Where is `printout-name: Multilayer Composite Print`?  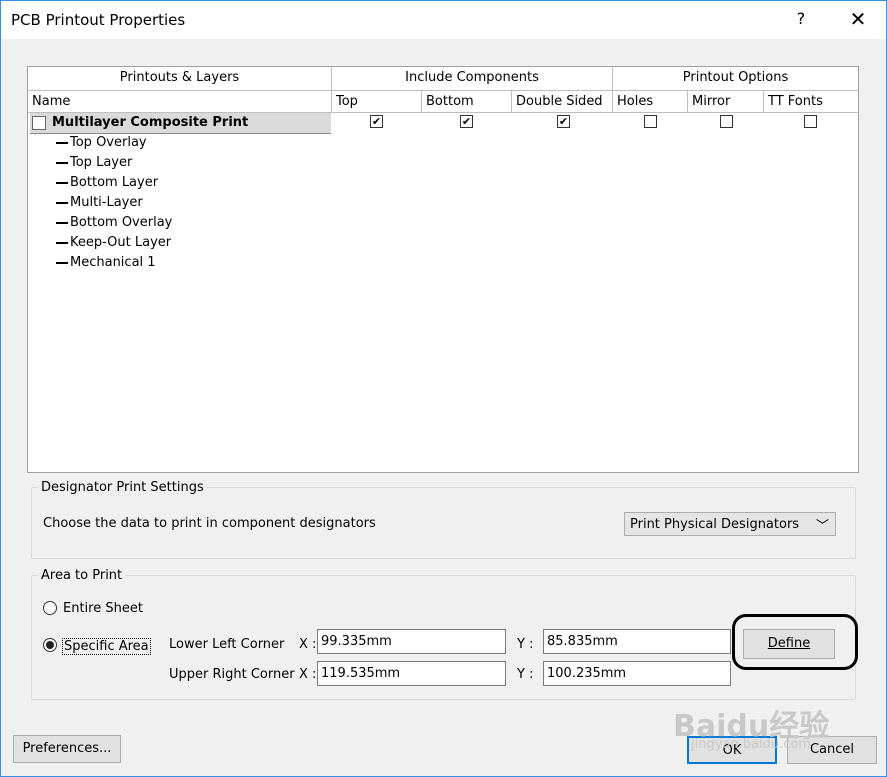 printout-name: Multilayer Composite Print is located at coordinates (150, 122).